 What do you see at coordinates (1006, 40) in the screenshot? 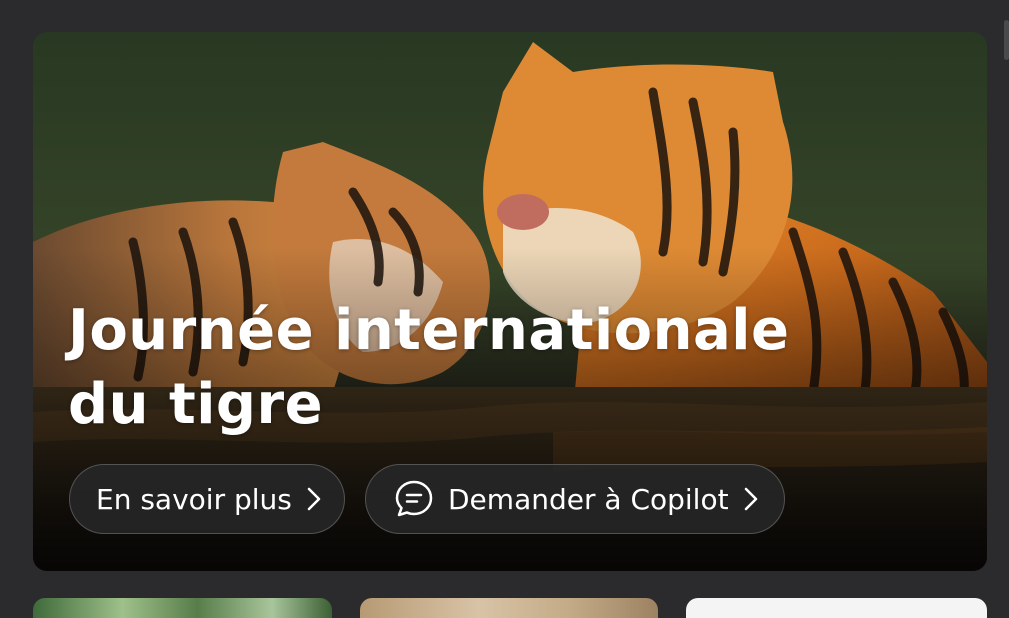
I see `scrollbar-thumb` at bounding box center [1006, 40].